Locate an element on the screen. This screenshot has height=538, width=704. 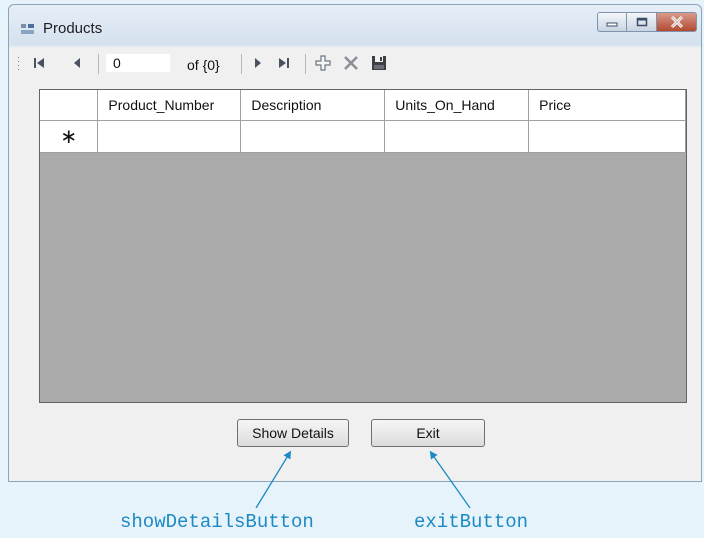
annotation-arrows is located at coordinates (363, 479).